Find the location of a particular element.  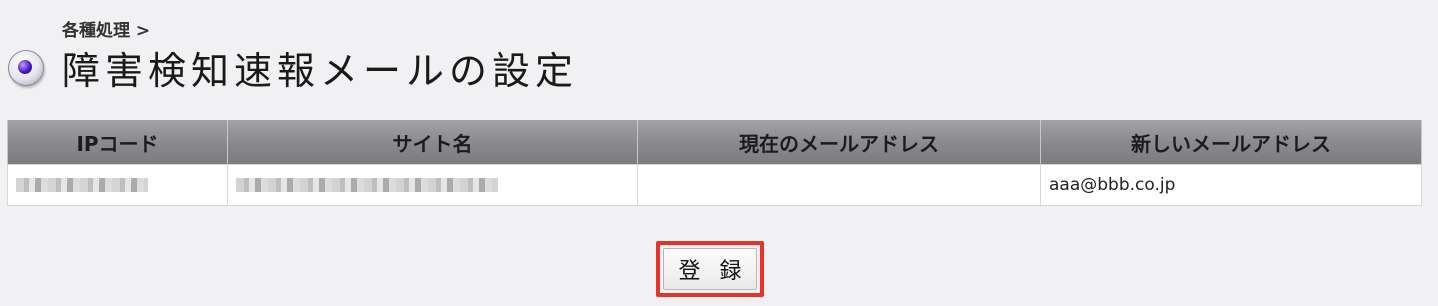

header-current-email: 現在のメールアドレス is located at coordinates (839, 142).